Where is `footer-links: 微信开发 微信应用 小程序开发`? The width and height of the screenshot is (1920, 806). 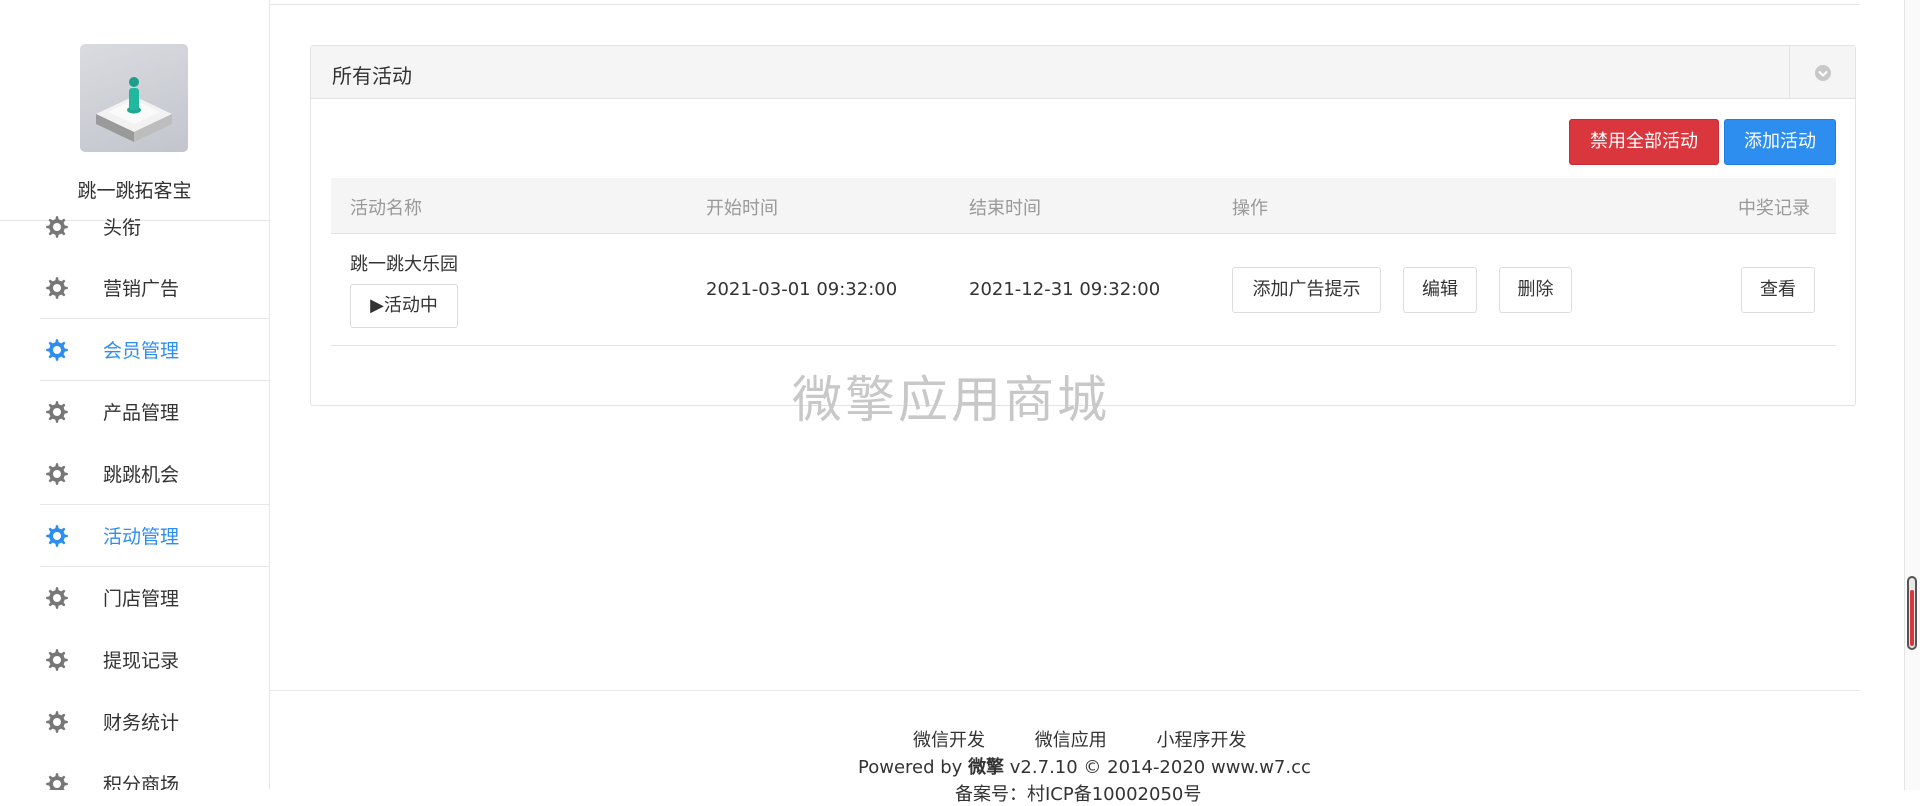
footer-links: 微信开发 微信应用 小程序开发 is located at coordinates (1101, 739).